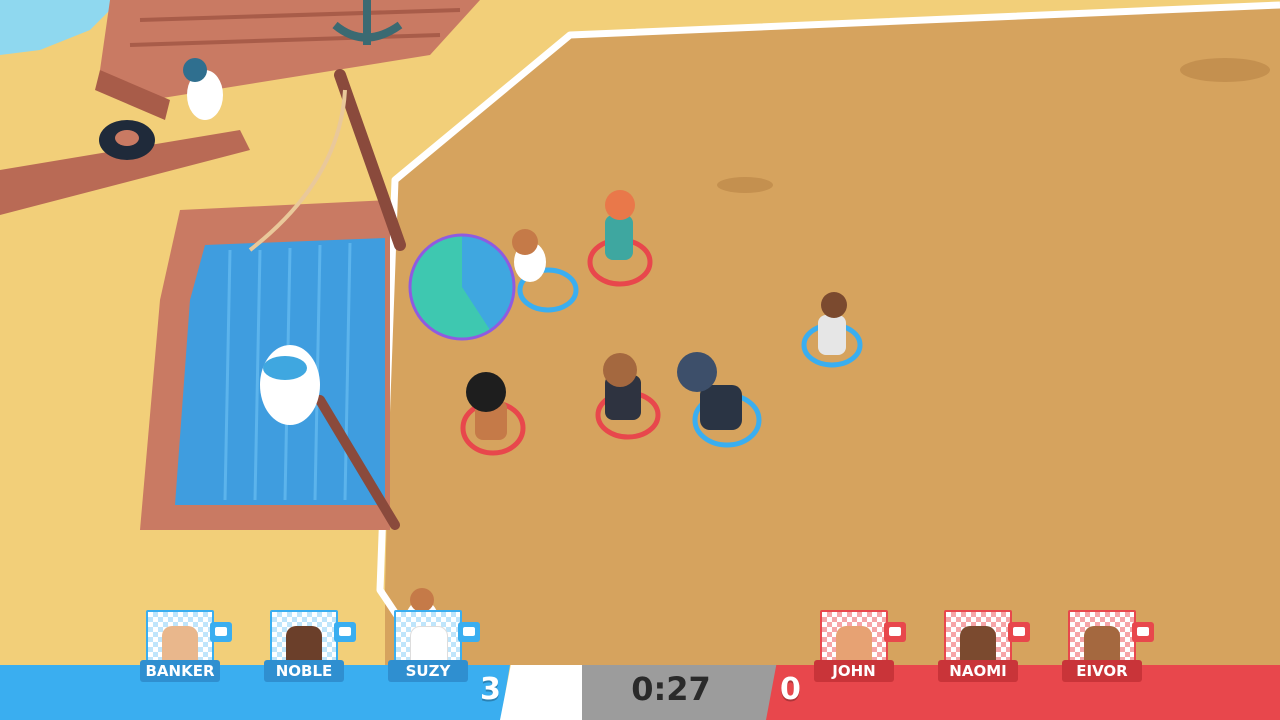 The width and height of the screenshot is (1280, 720). What do you see at coordinates (290, 385) in the screenshot?
I see `player-blue-rabbit-pool` at bounding box center [290, 385].